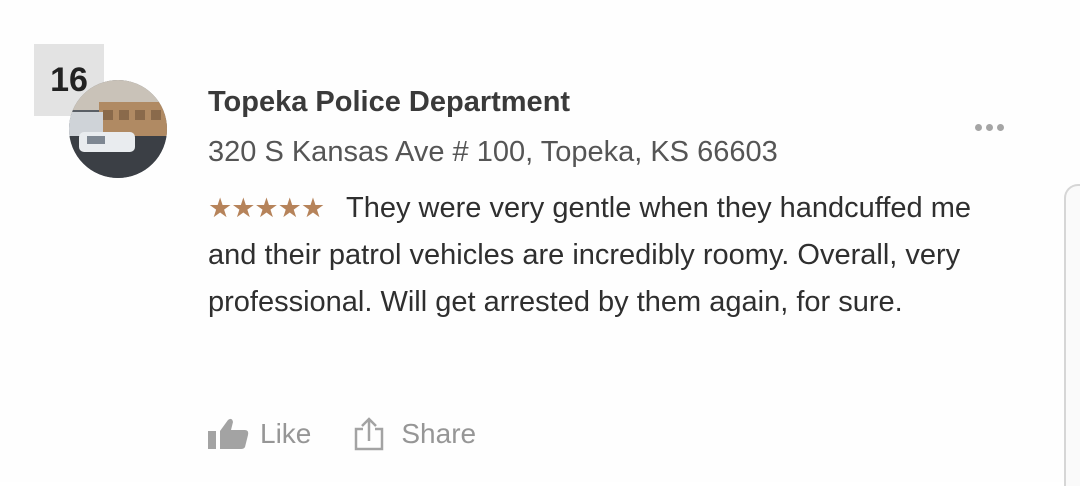  Describe the element at coordinates (1072, 335) in the screenshot. I see `adjacent-panel-edge` at that location.